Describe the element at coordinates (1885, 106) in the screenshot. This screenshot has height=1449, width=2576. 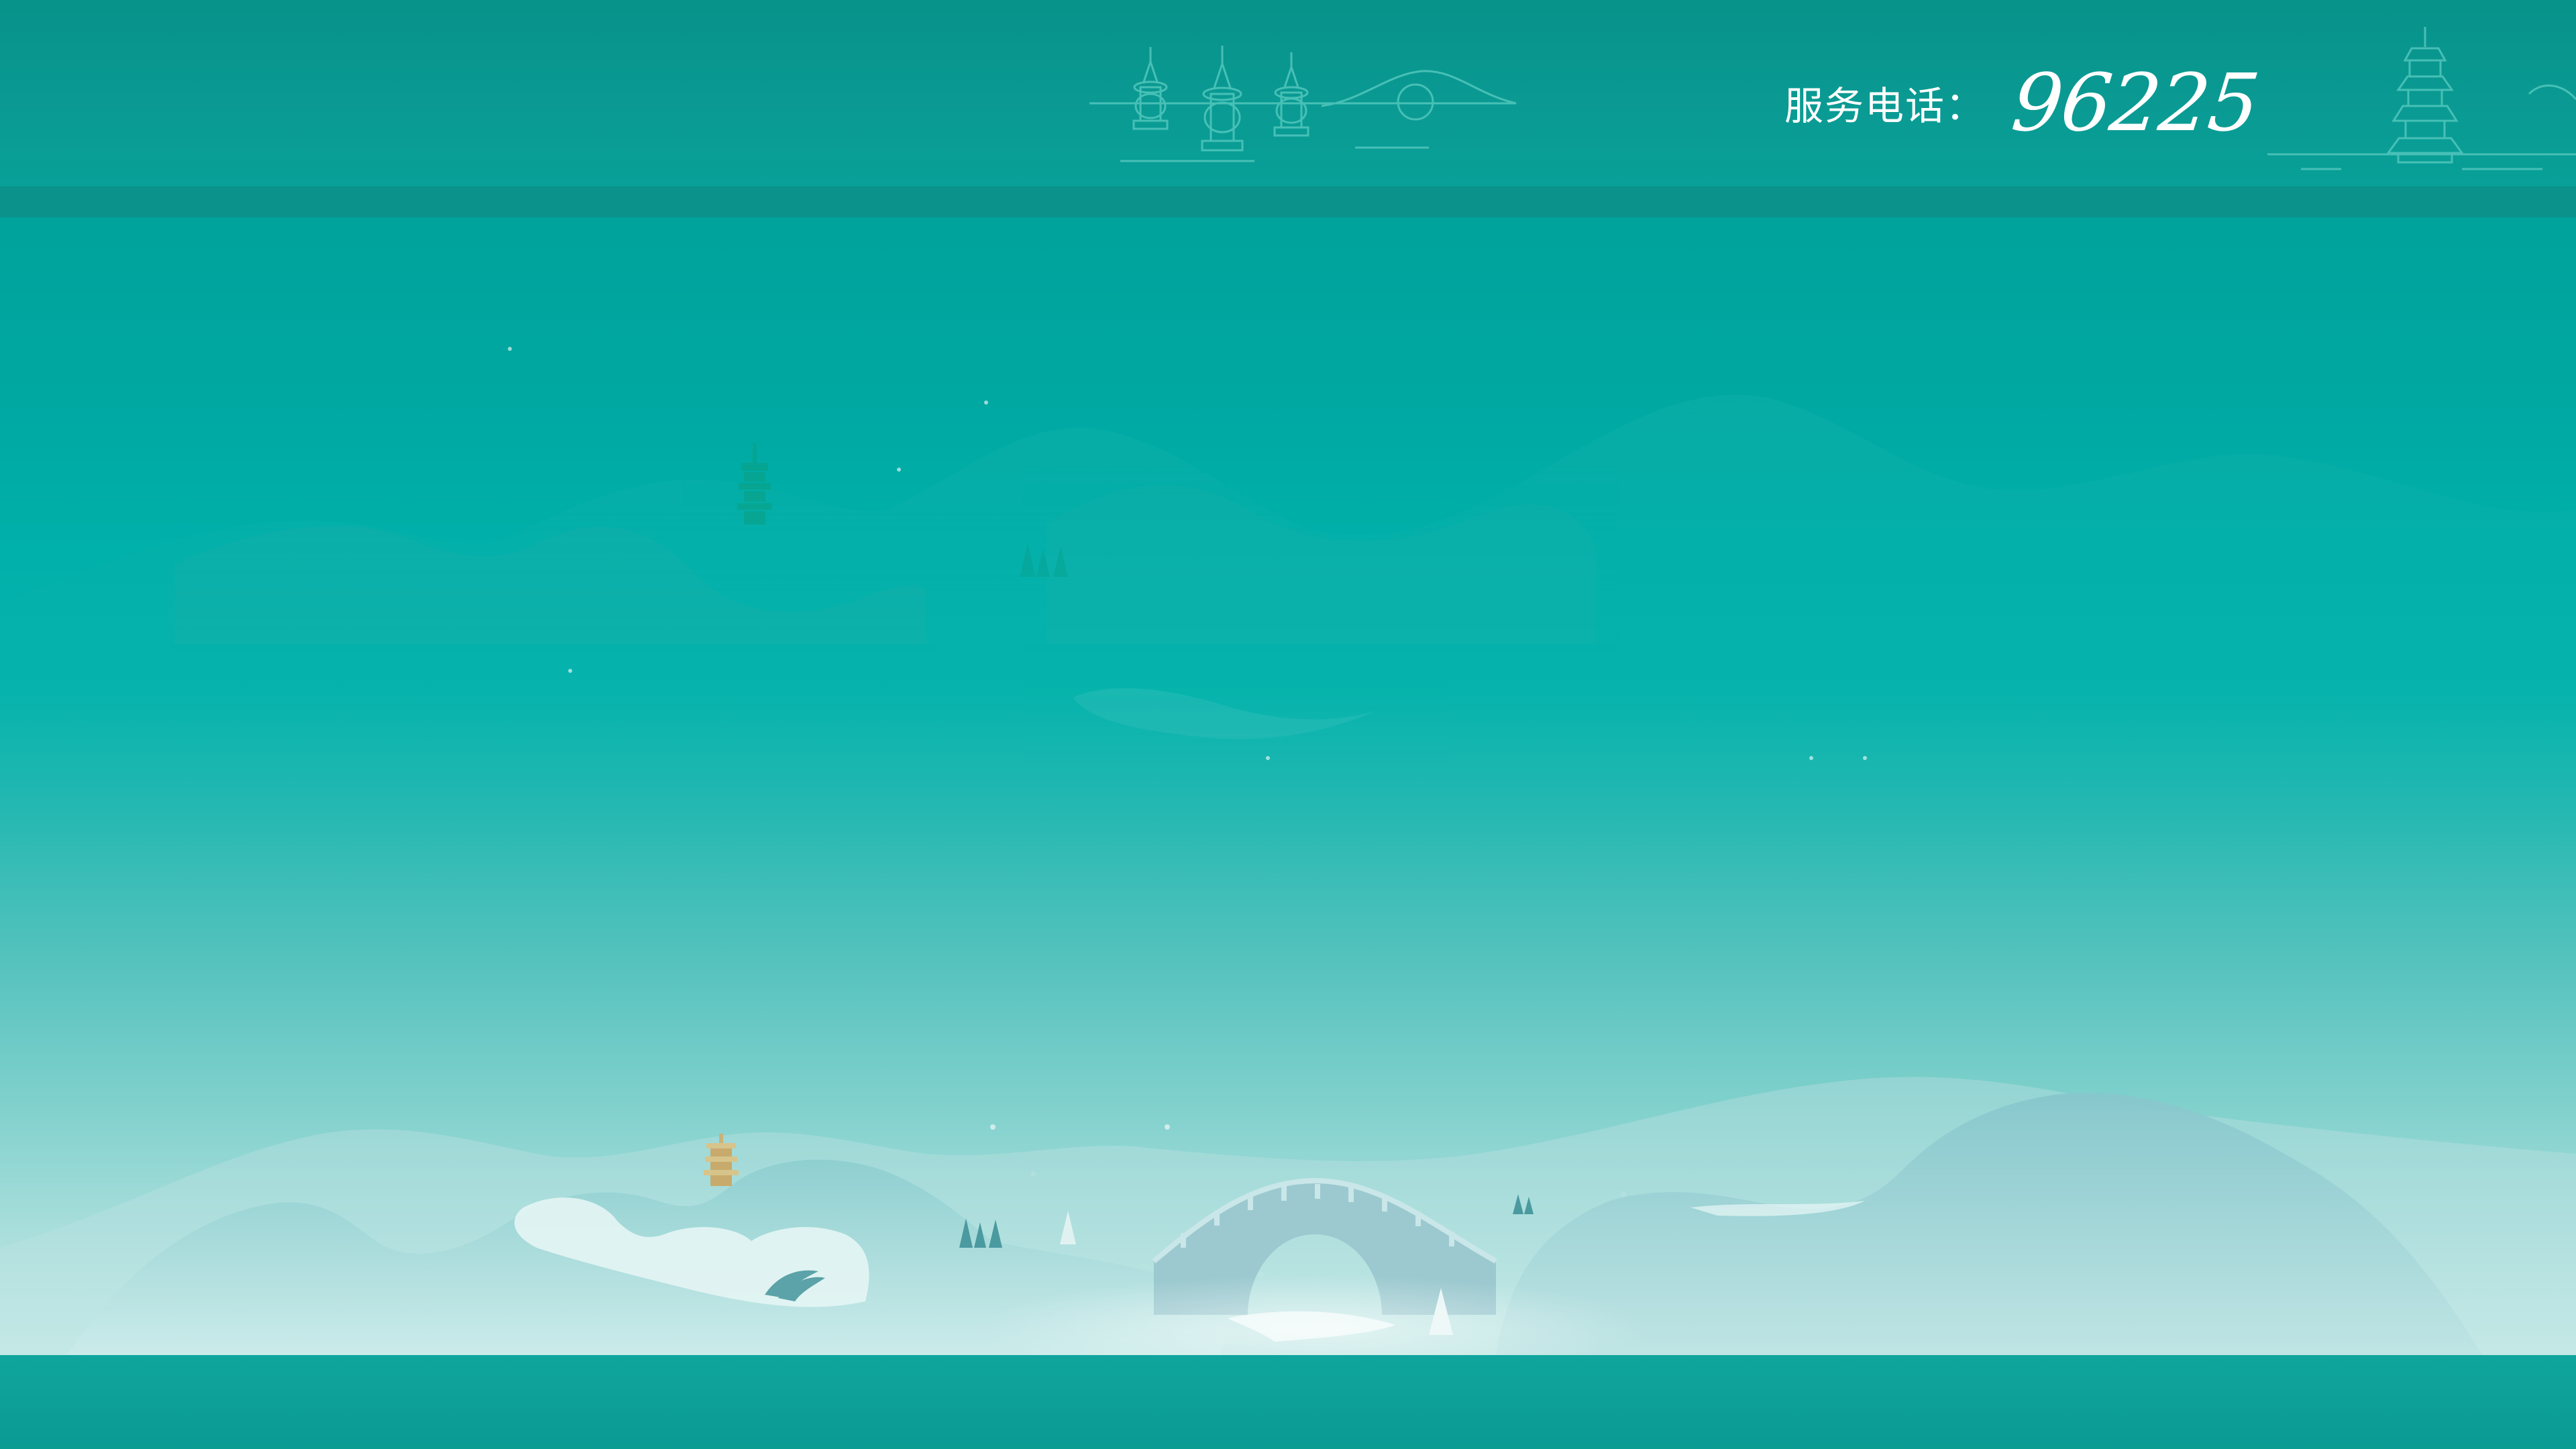
I see `service-phone-label: 服务电话：` at that location.